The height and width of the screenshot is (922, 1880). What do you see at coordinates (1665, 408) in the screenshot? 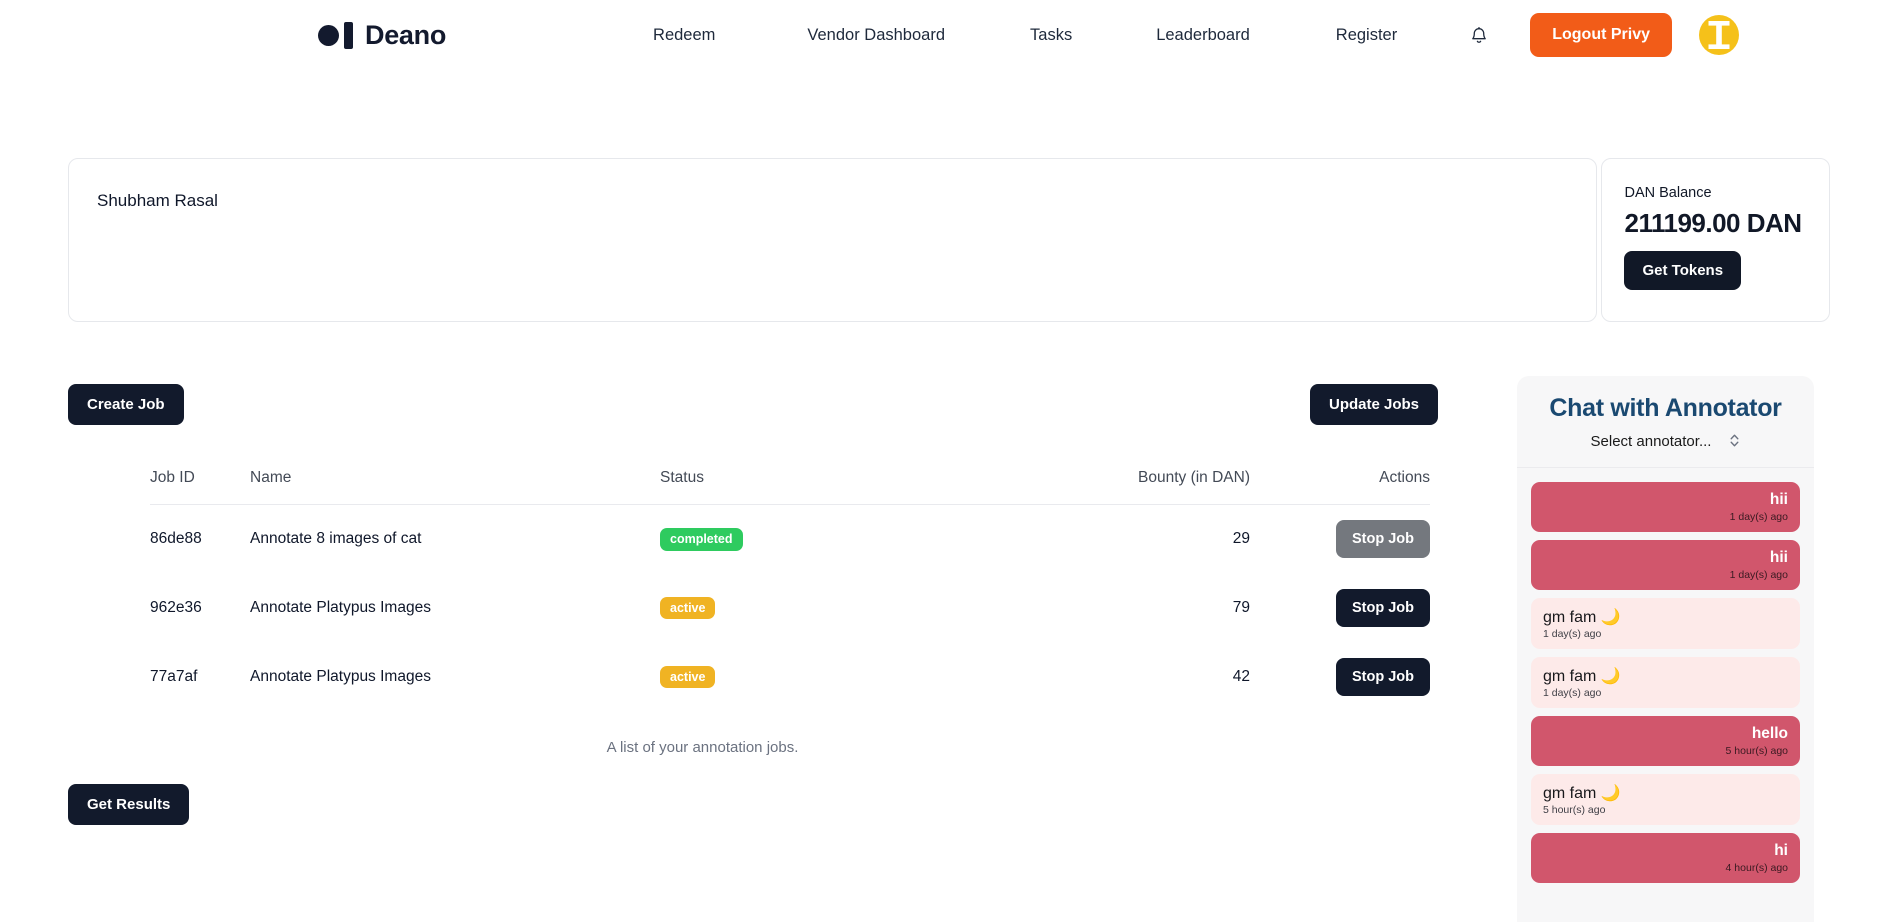
I see `chat-title: Chat with Annotator` at bounding box center [1665, 408].